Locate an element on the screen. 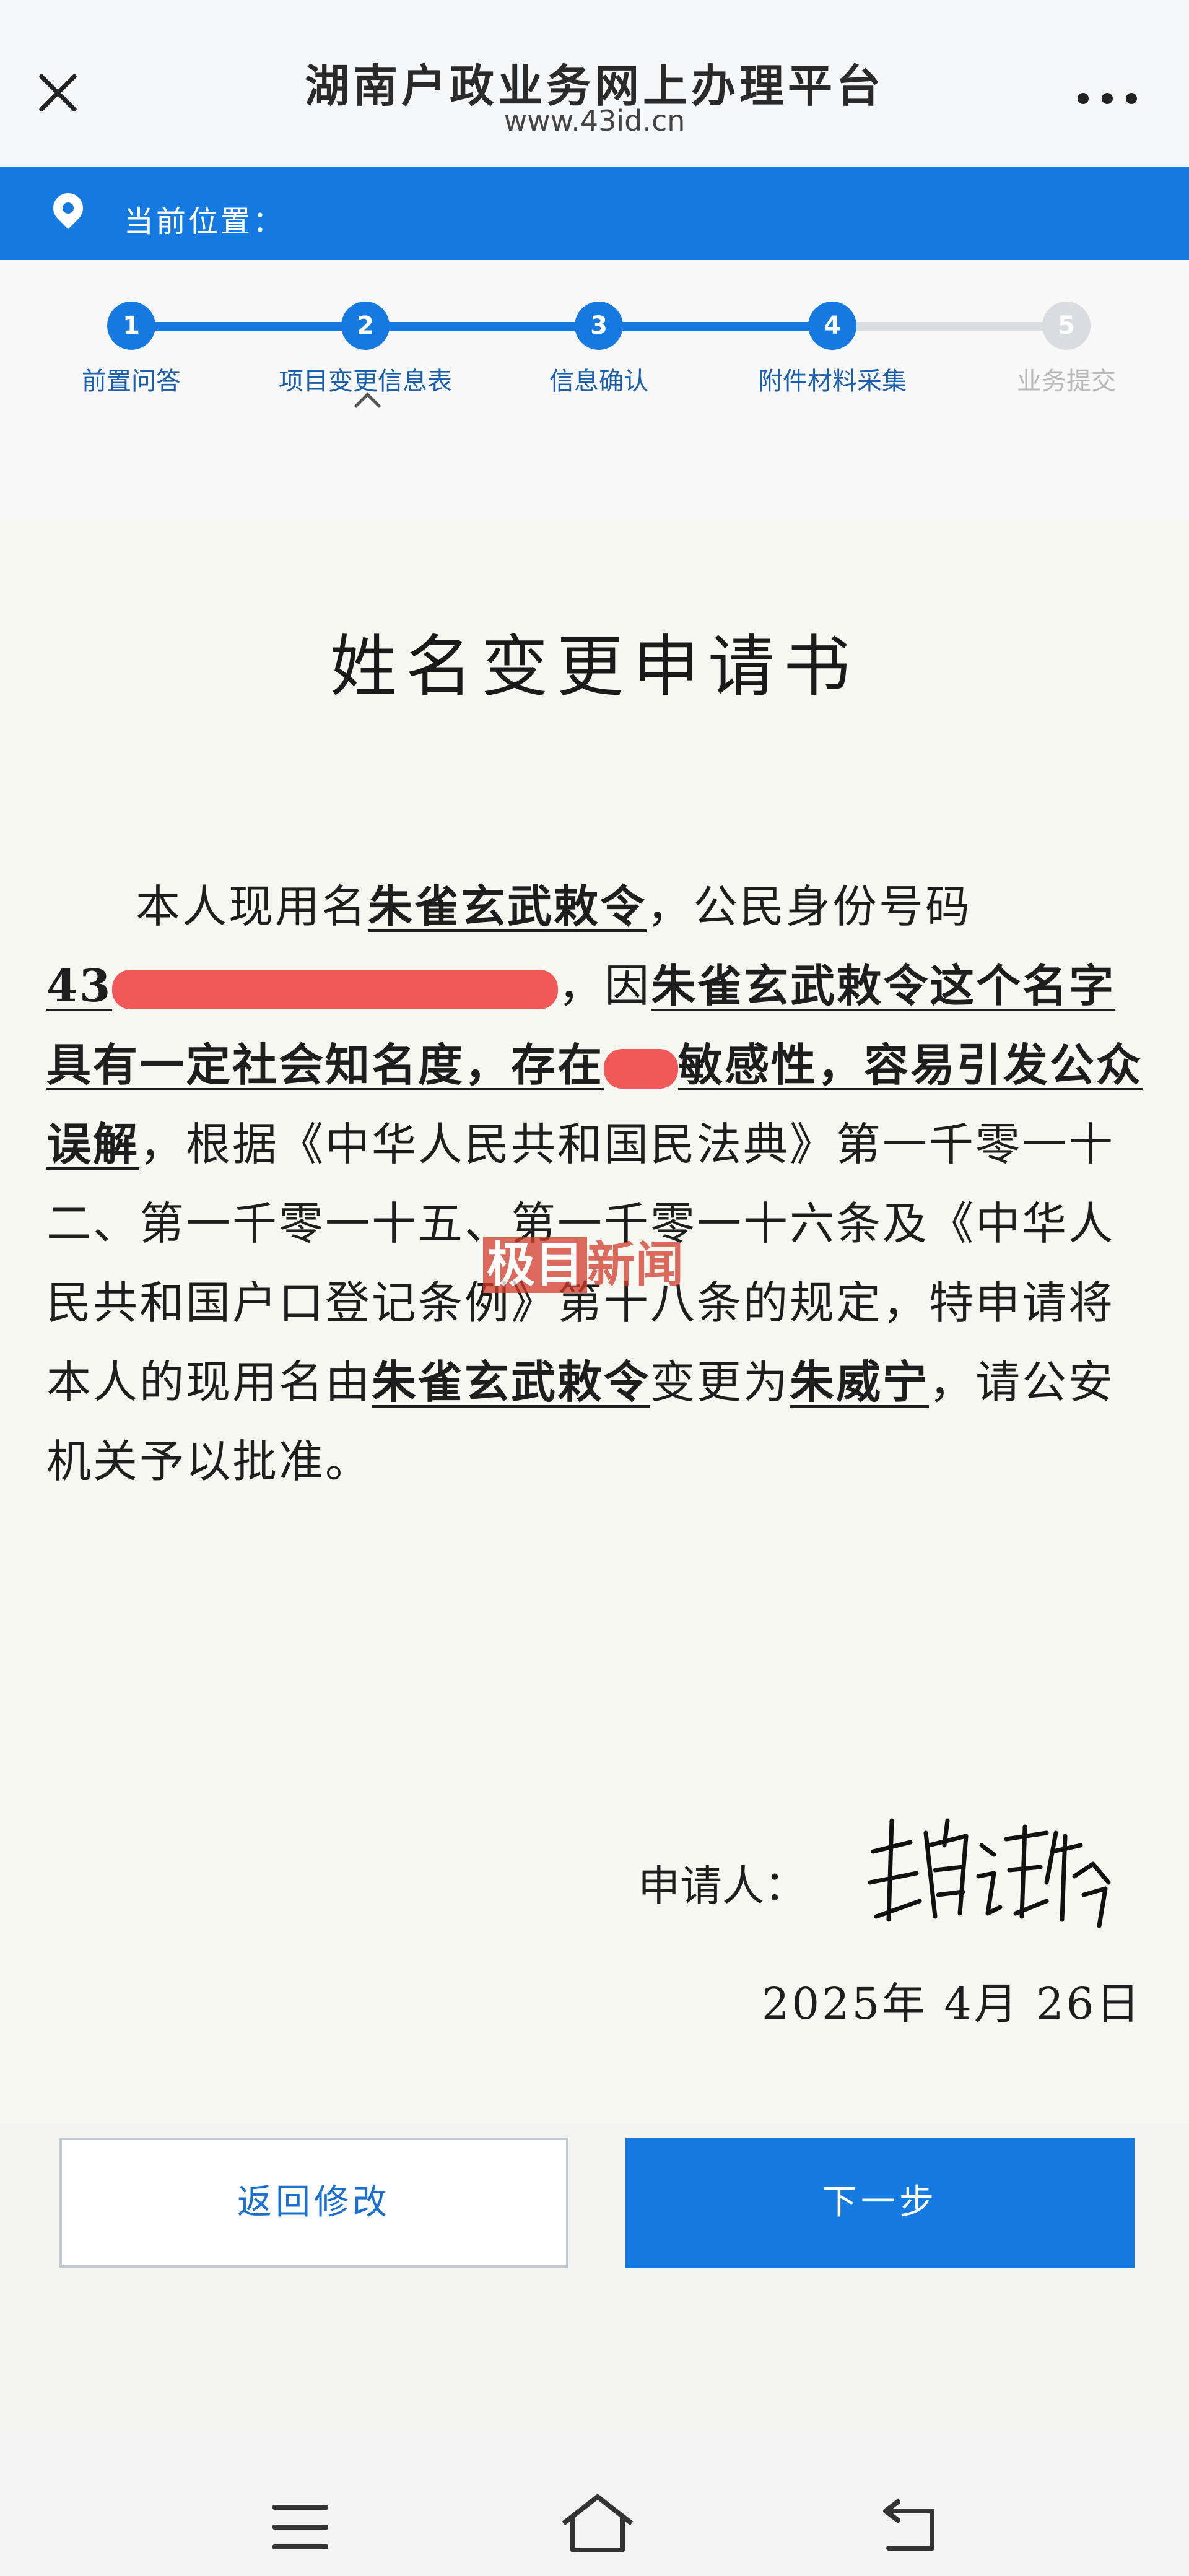 The width and height of the screenshot is (1189, 2576). location-label: 当前位置： is located at coordinates (204, 221).